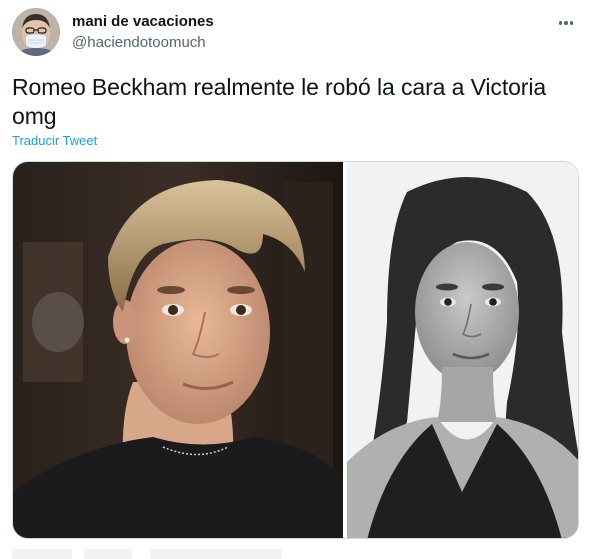  Describe the element at coordinates (560, 23) in the screenshot. I see `more-horizontal-icon` at that location.